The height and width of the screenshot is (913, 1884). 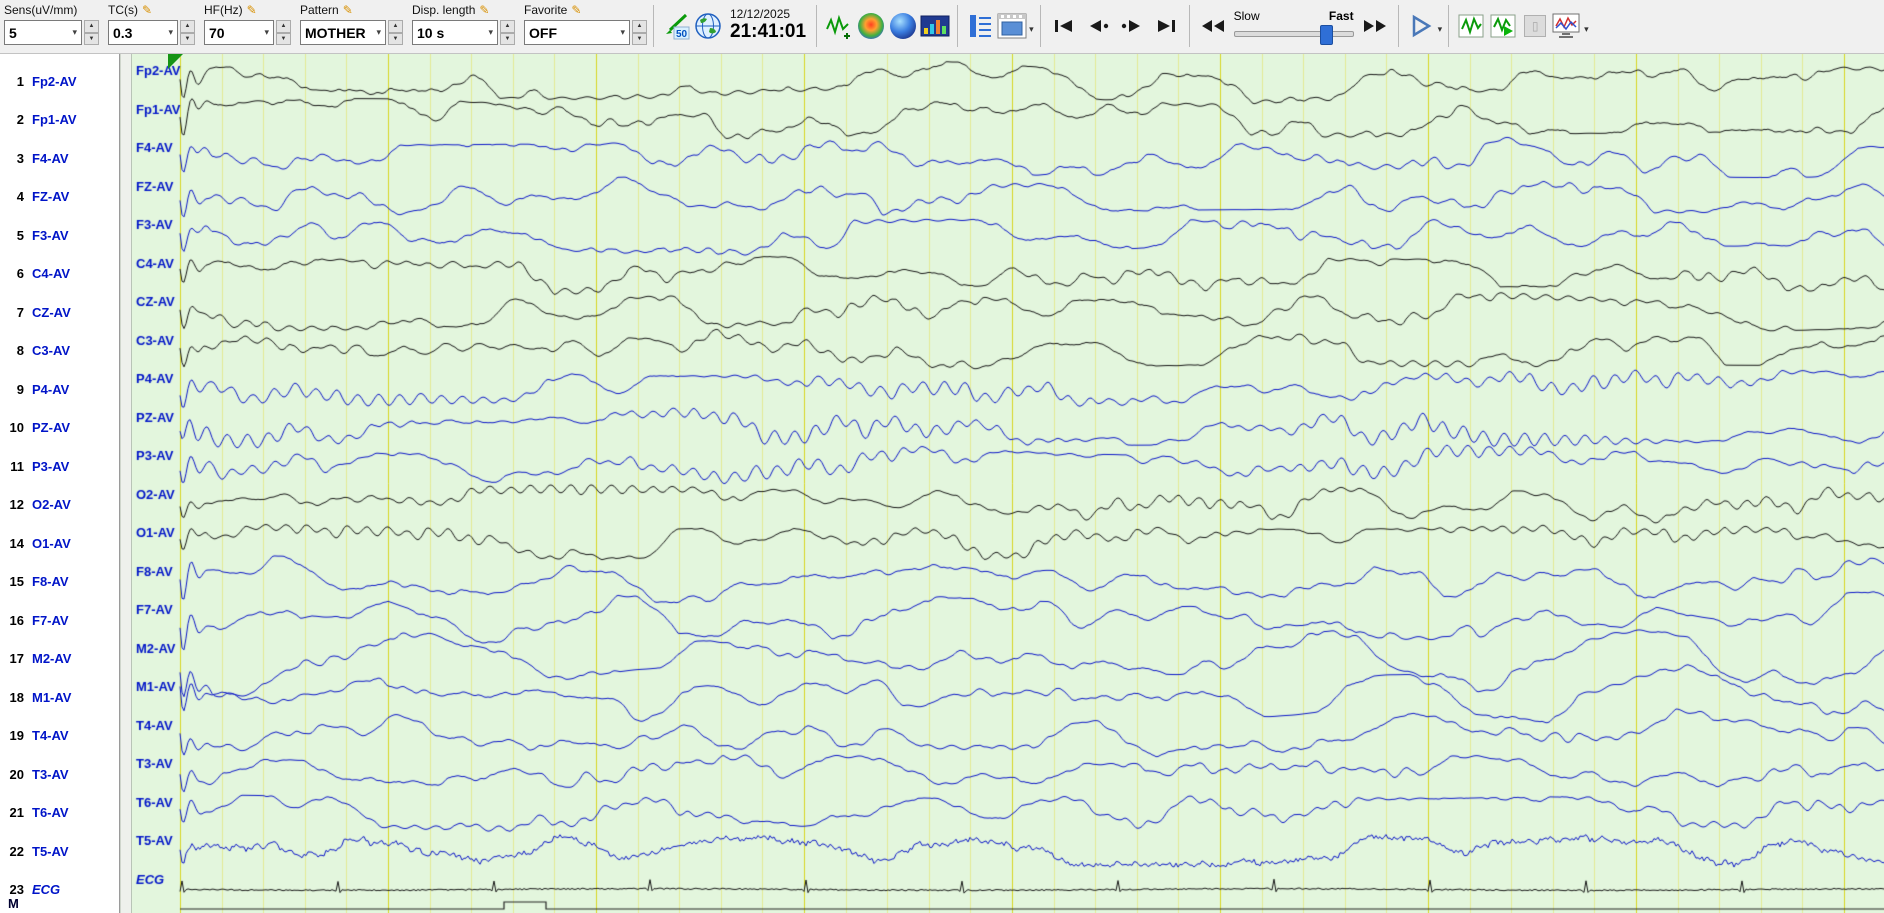 What do you see at coordinates (639, 38) in the screenshot?
I see `favorite-spin-down-button: ▼` at bounding box center [639, 38].